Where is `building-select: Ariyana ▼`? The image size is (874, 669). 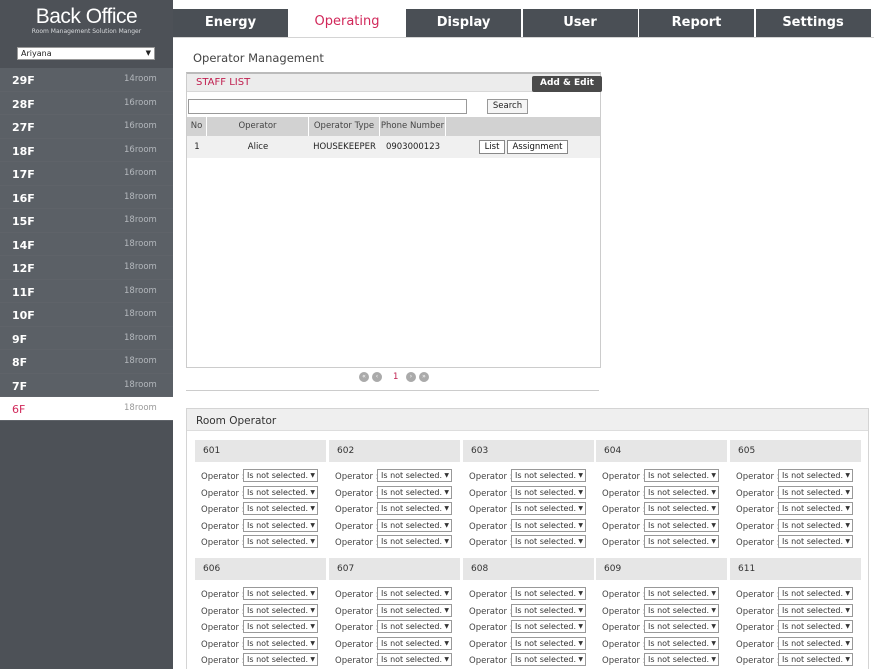 building-select: Ariyana ▼ is located at coordinates (86, 53).